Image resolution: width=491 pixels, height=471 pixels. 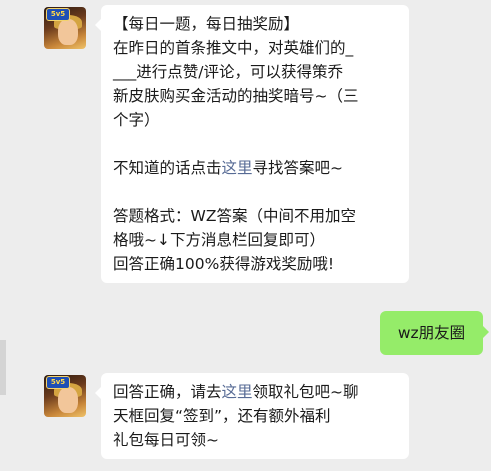 What do you see at coordinates (305, 392) in the screenshot?
I see `answer-line1-suffix: 领取礼包吧~聊` at bounding box center [305, 392].